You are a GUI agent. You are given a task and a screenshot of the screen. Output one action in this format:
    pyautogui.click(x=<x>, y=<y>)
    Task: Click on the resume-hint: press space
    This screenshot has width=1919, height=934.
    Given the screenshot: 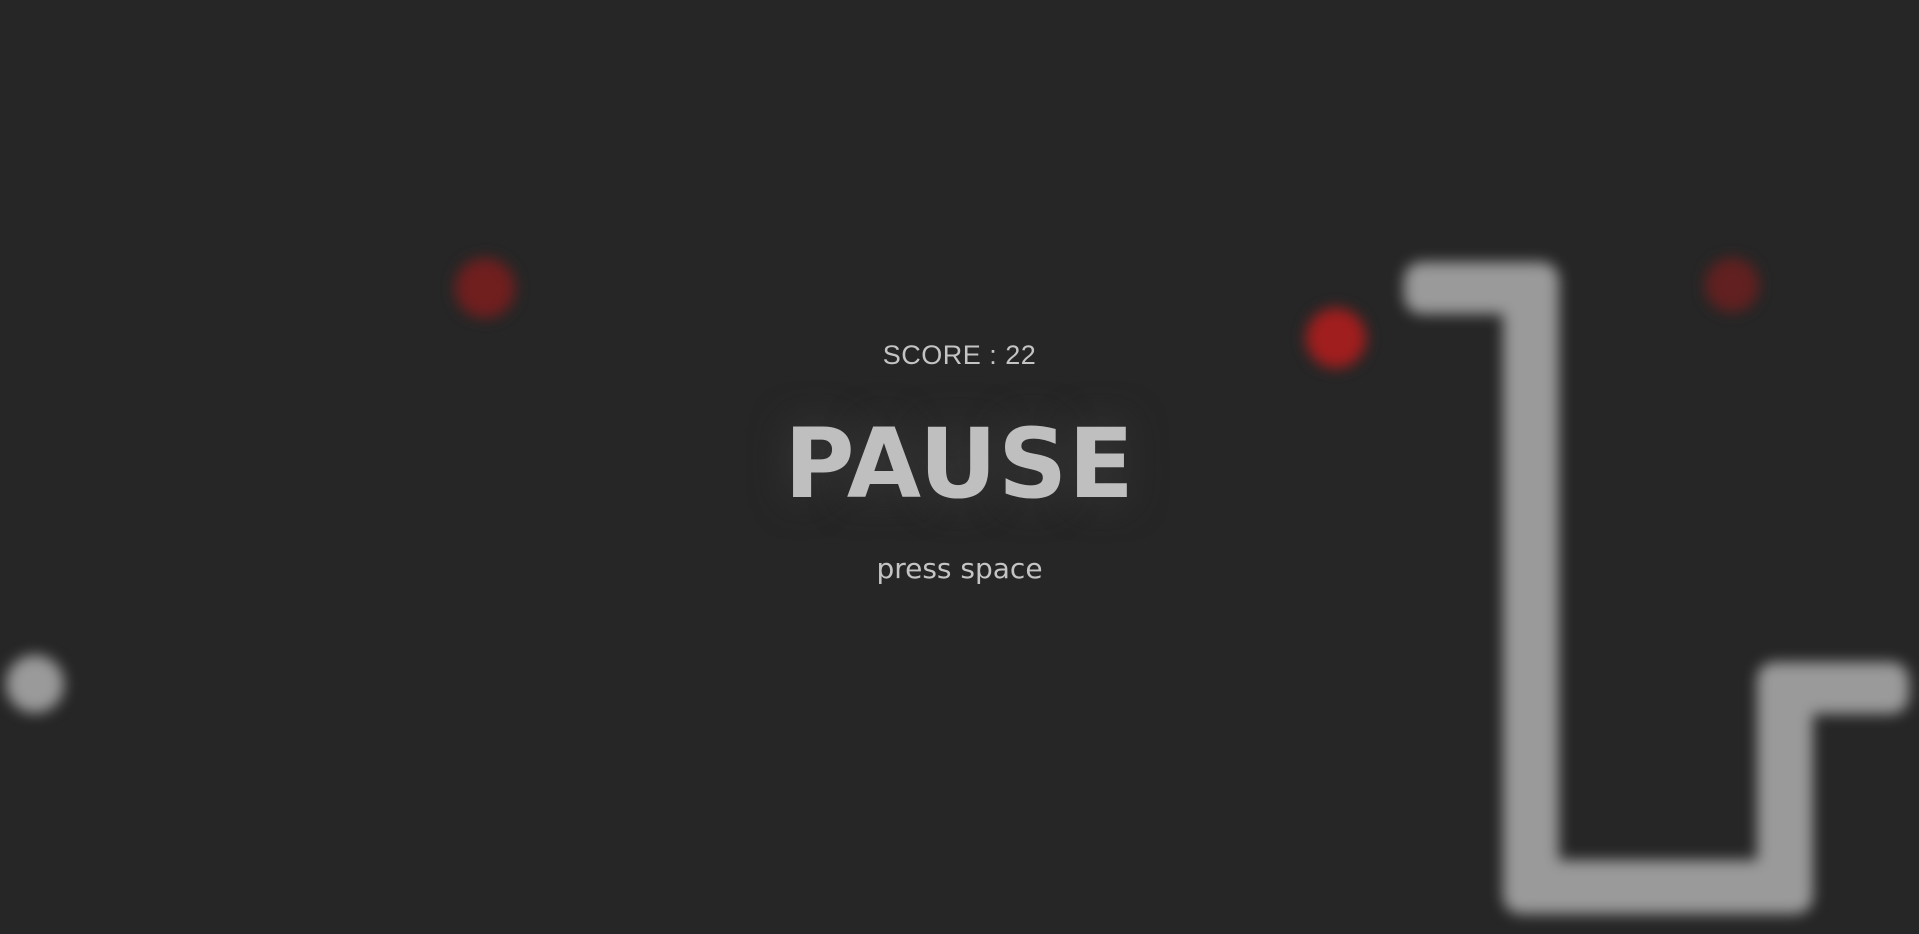 What is the action you would take?
    pyautogui.click(x=959, y=568)
    